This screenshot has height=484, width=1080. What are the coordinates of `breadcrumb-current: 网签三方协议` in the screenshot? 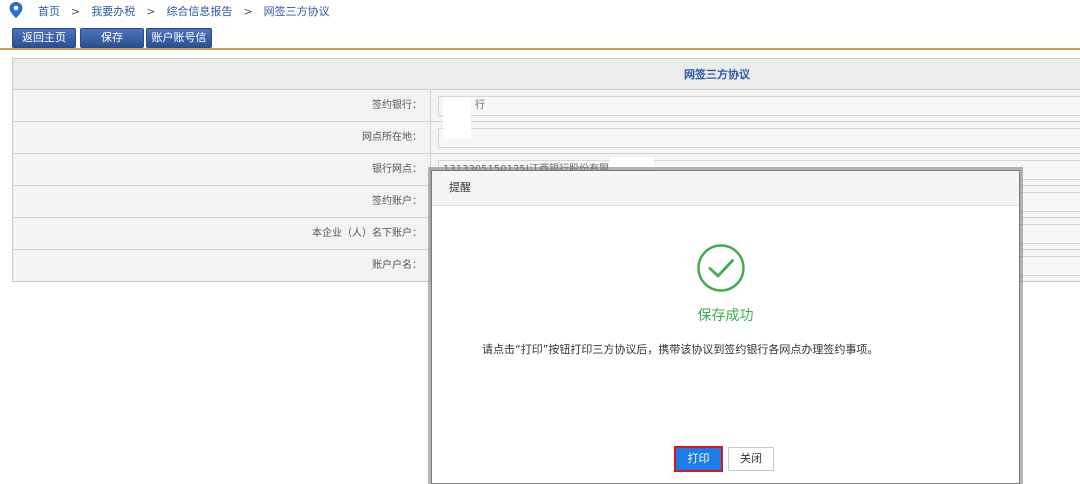 It's located at (297, 11).